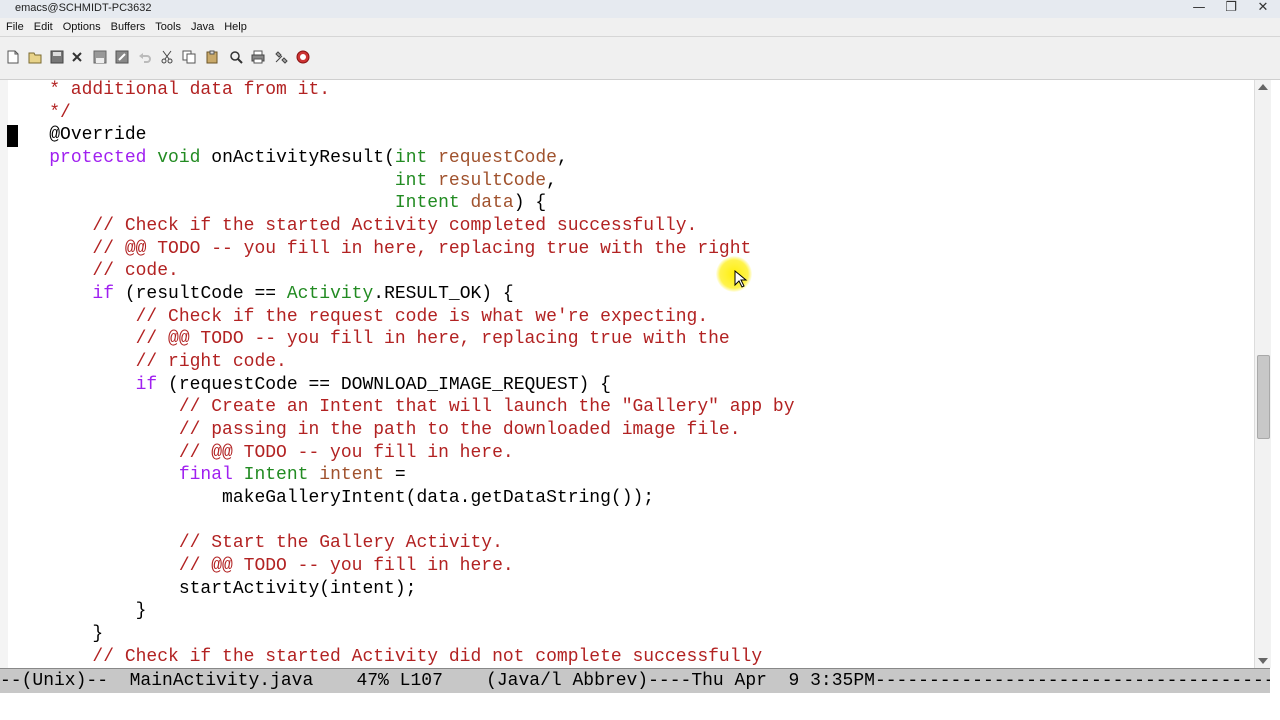  I want to click on code-token: resultCode, so click(492, 180).